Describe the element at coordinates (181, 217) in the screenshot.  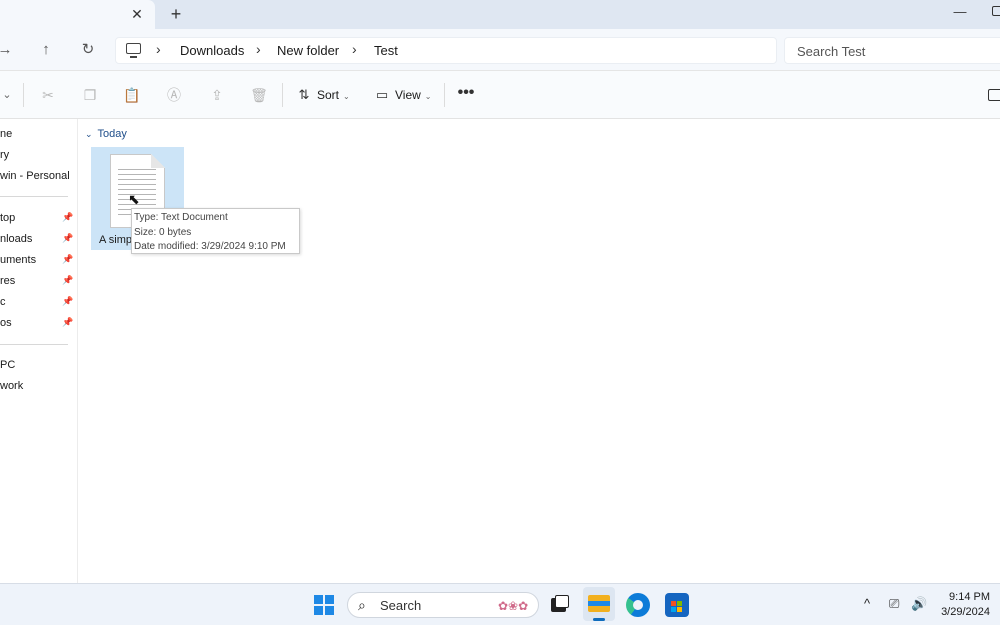
I see `tooltip-type: Type: Text Document` at that location.